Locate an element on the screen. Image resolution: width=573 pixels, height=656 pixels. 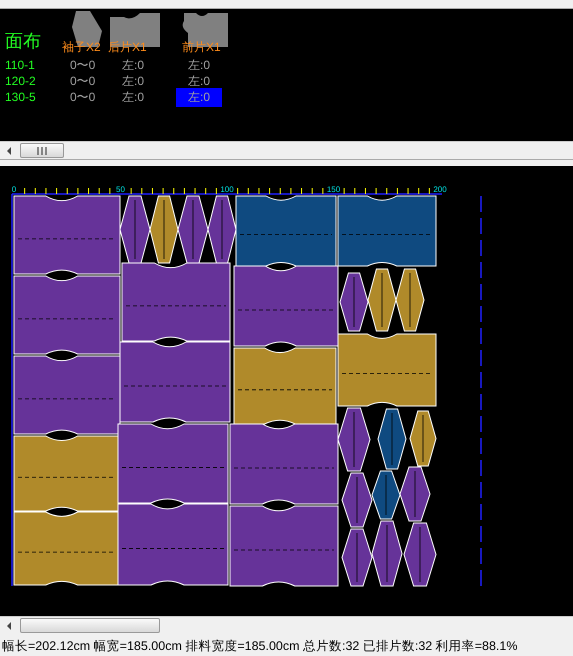
ruler-label: 150 is located at coordinates (333, 189).